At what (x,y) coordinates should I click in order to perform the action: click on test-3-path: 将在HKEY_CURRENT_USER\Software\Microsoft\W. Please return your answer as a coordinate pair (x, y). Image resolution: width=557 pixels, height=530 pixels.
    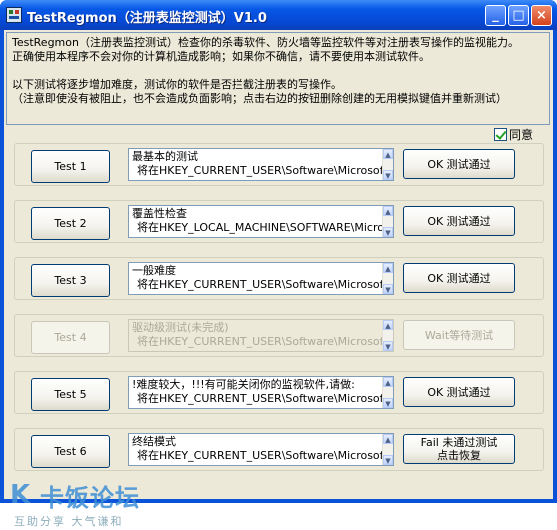
    Looking at the image, I should click on (265, 284).